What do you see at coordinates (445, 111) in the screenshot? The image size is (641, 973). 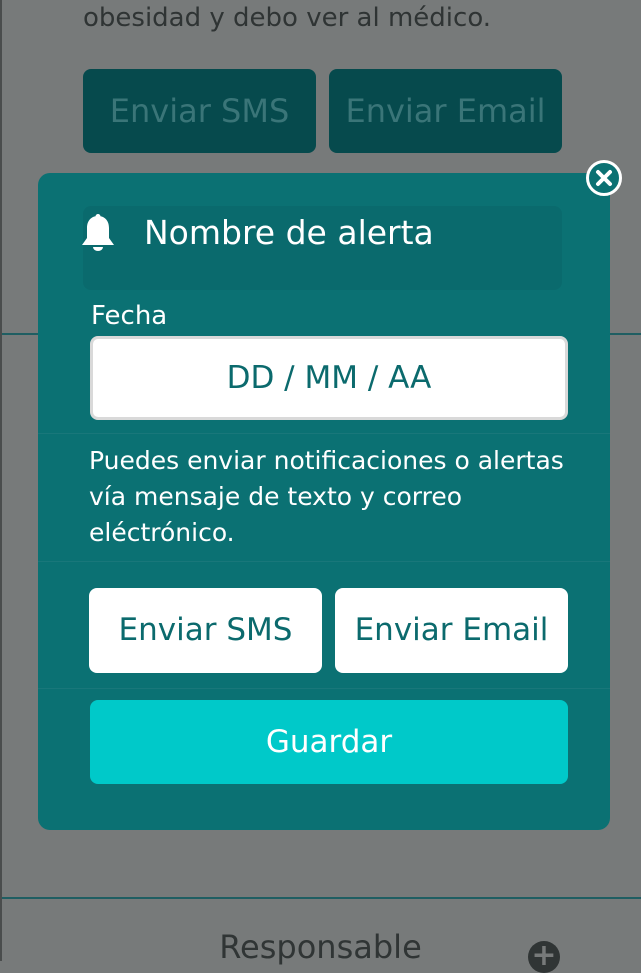 I see `background-email-button: Enviar Email` at bounding box center [445, 111].